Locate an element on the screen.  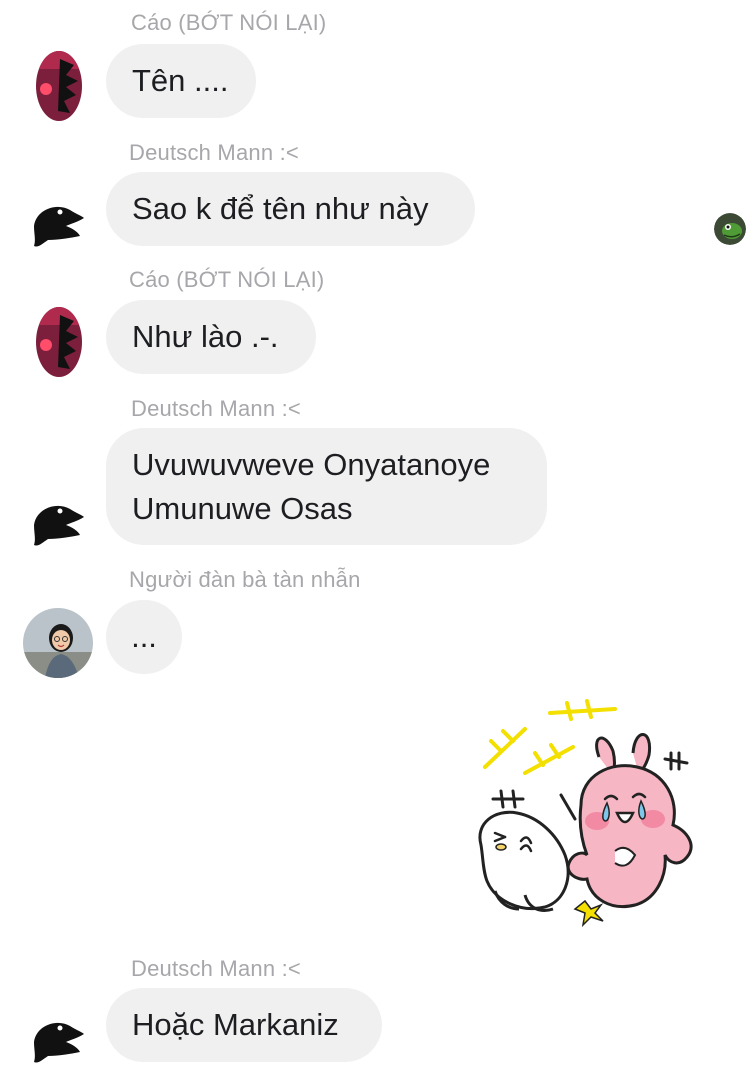
message-bubble: Hoặc Markaniz is located at coordinates (244, 1025).